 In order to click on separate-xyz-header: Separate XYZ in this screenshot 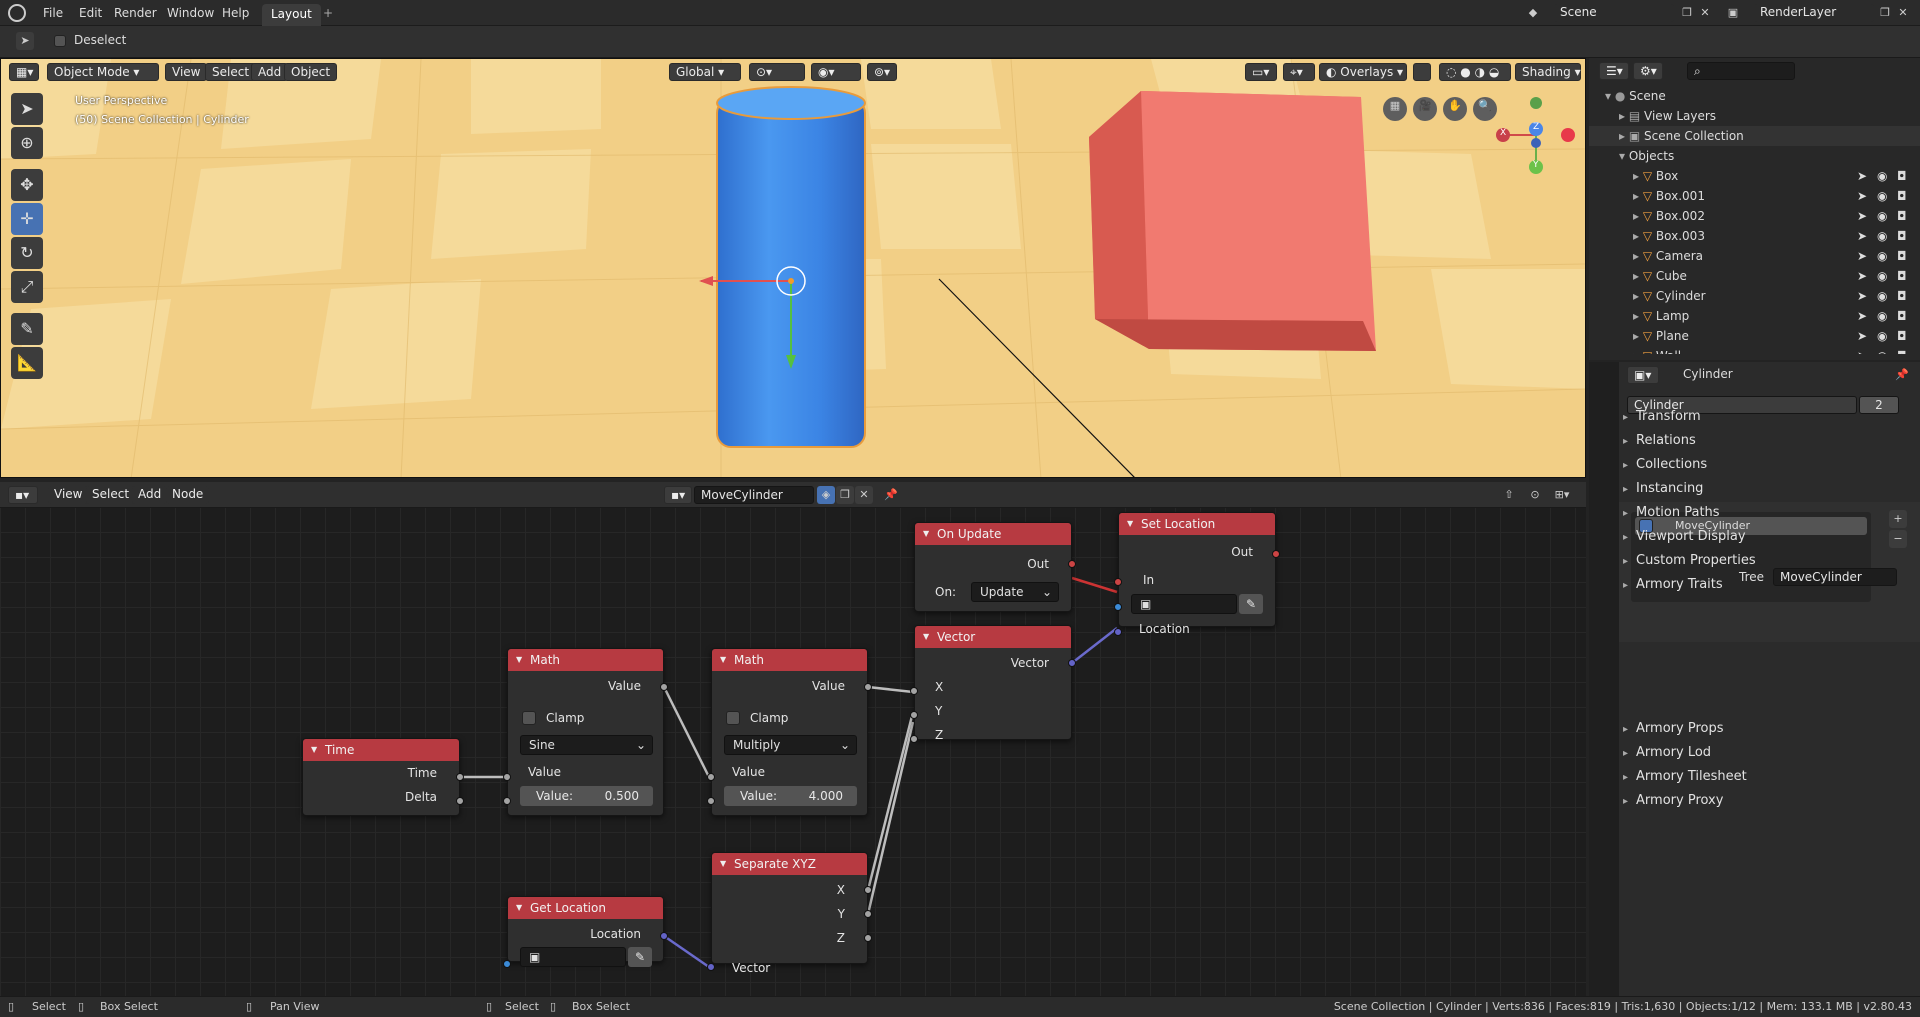, I will do `click(789, 864)`.